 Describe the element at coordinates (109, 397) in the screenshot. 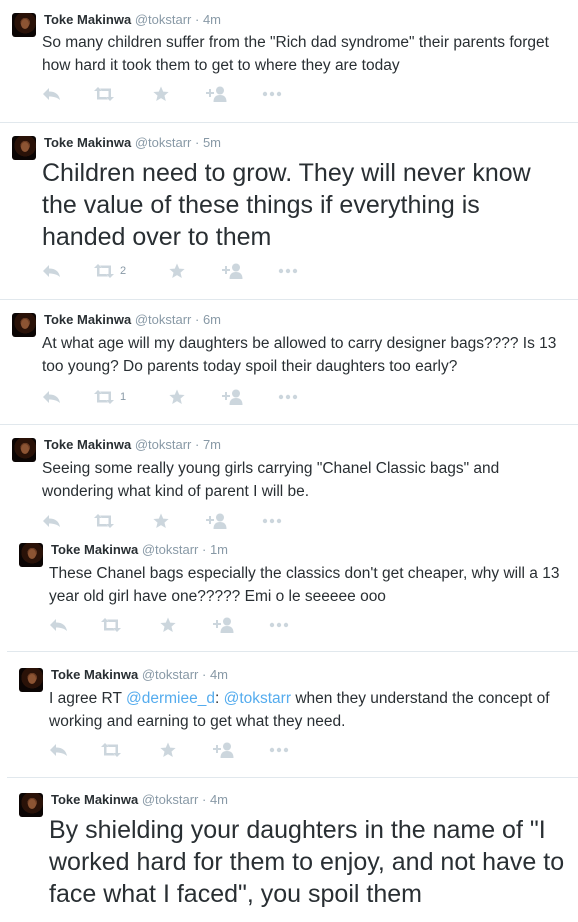

I see `retweet-button: 1` at that location.